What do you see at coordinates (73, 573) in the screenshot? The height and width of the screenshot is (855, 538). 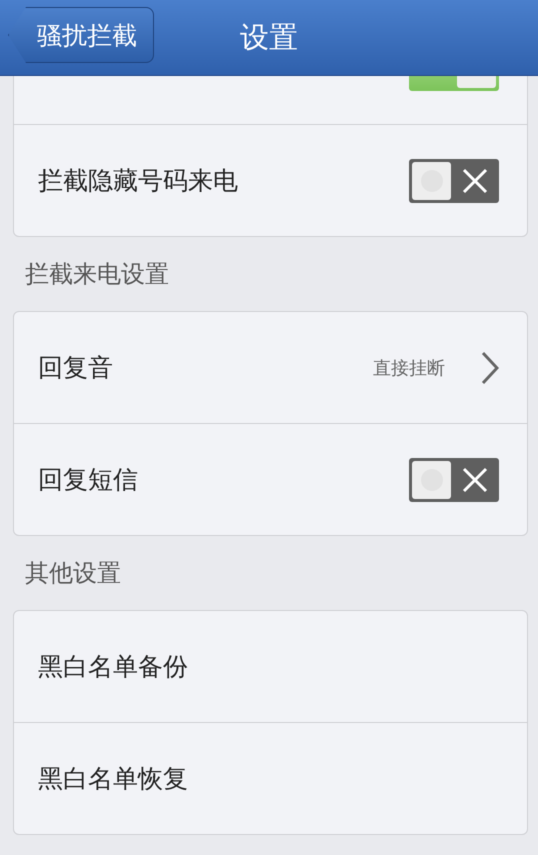 I see `section-header: 其他设置` at bounding box center [73, 573].